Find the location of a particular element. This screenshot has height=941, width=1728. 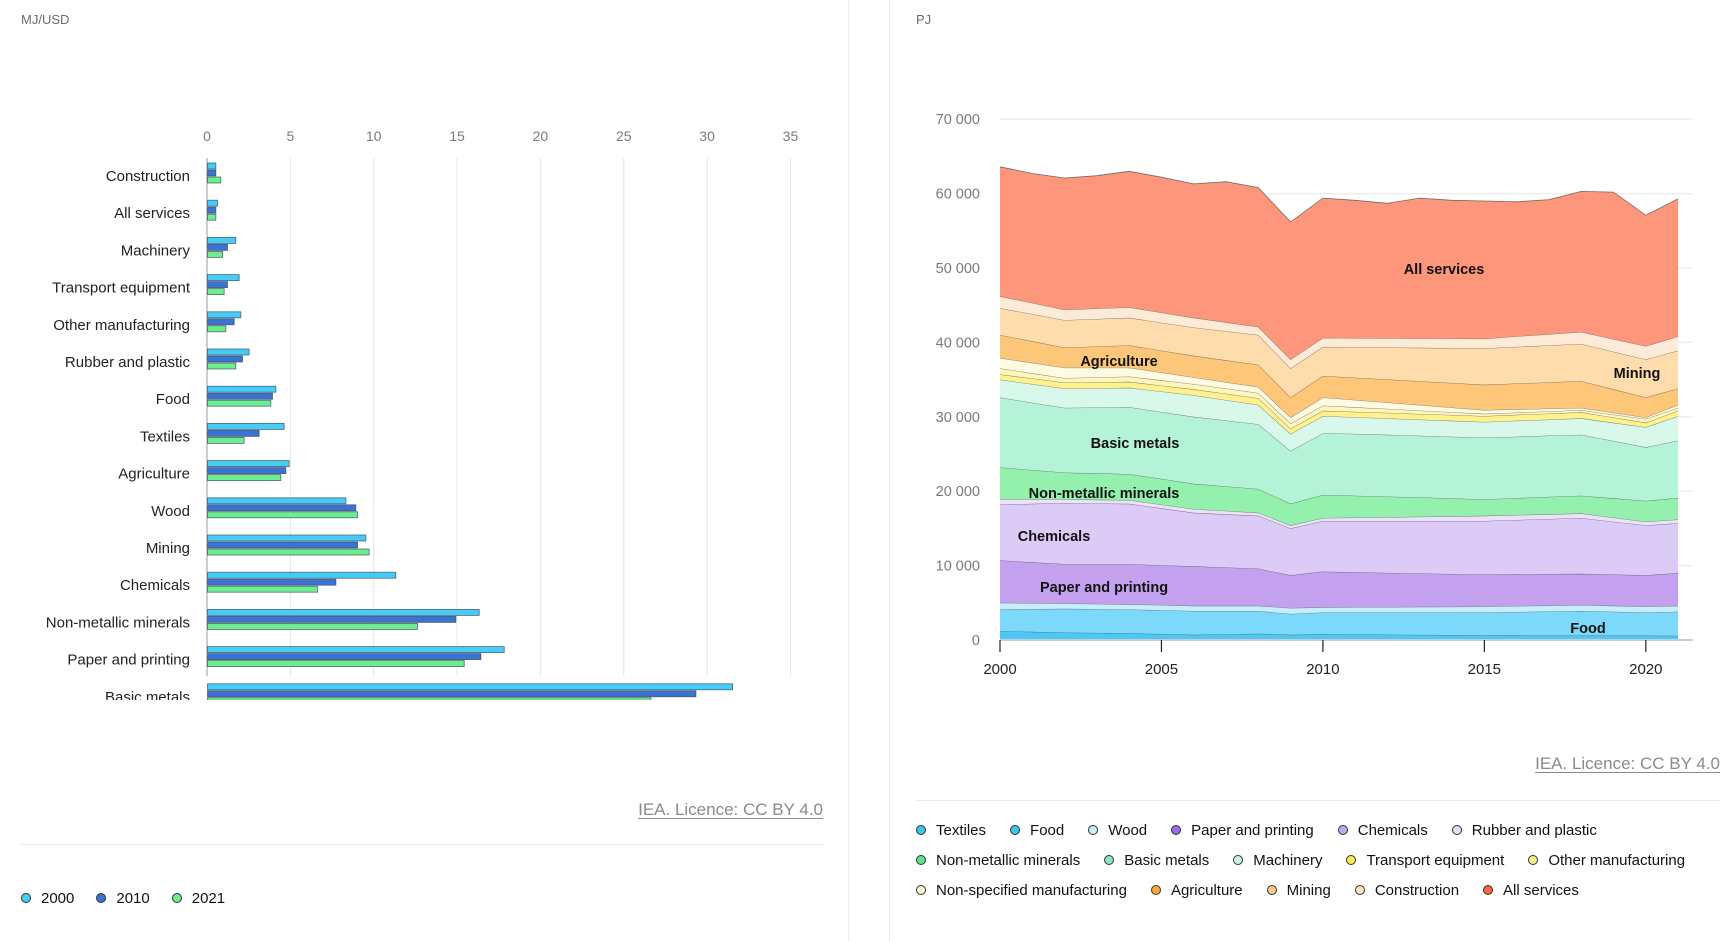

legend-label: All services is located at coordinates (1541, 890).